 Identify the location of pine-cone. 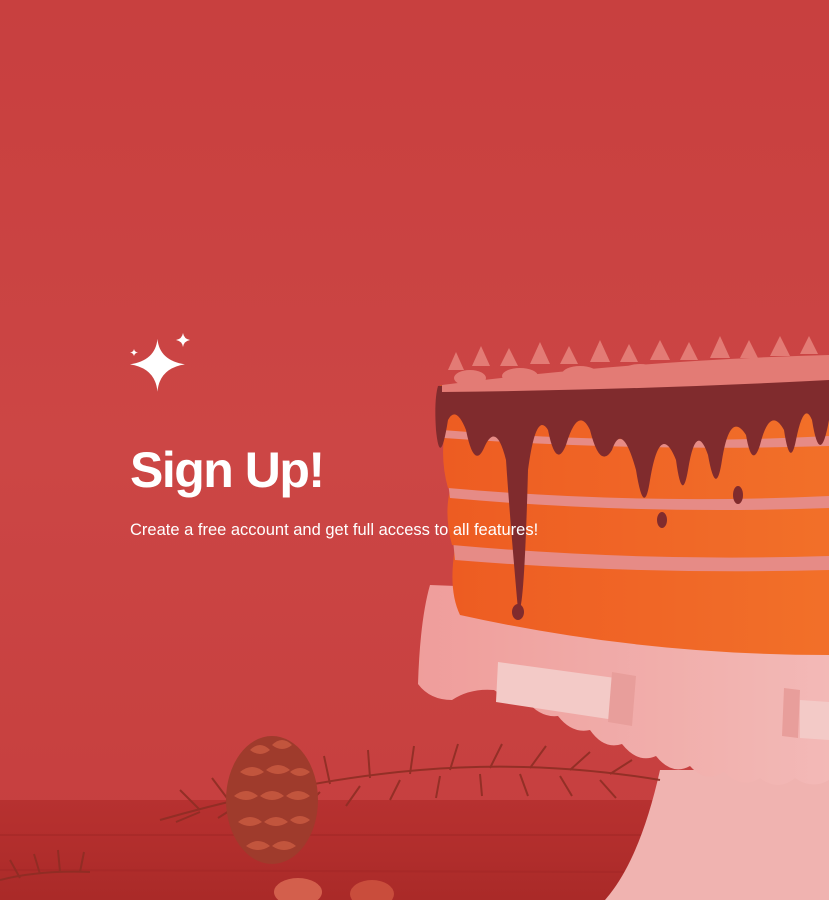
(272, 800).